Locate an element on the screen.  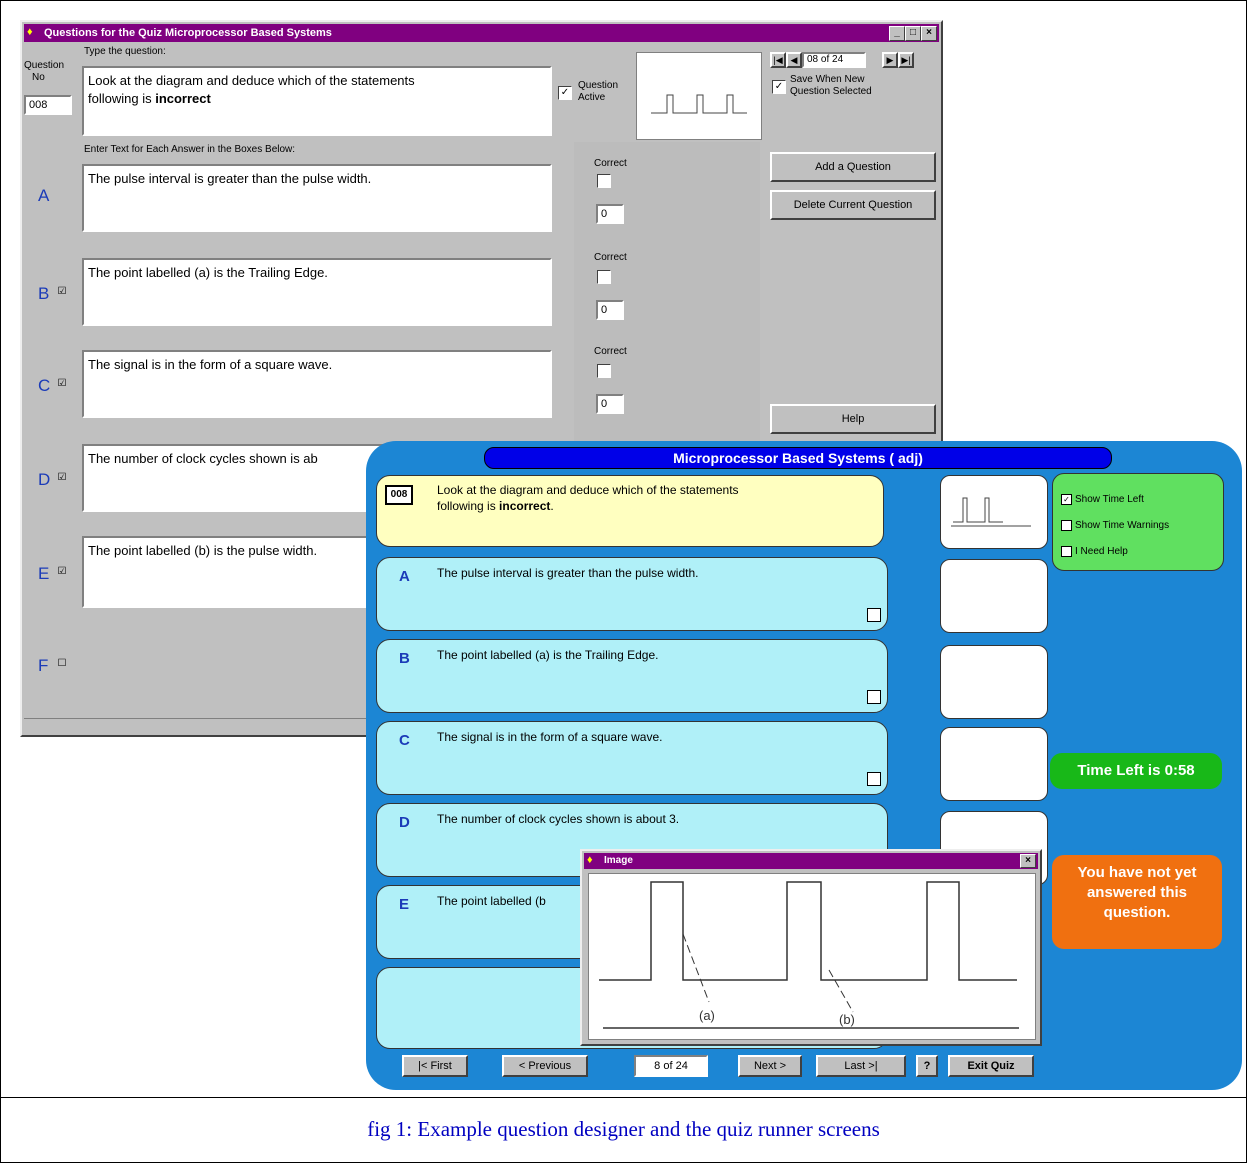
minimize-icon: _ is located at coordinates (897, 33).